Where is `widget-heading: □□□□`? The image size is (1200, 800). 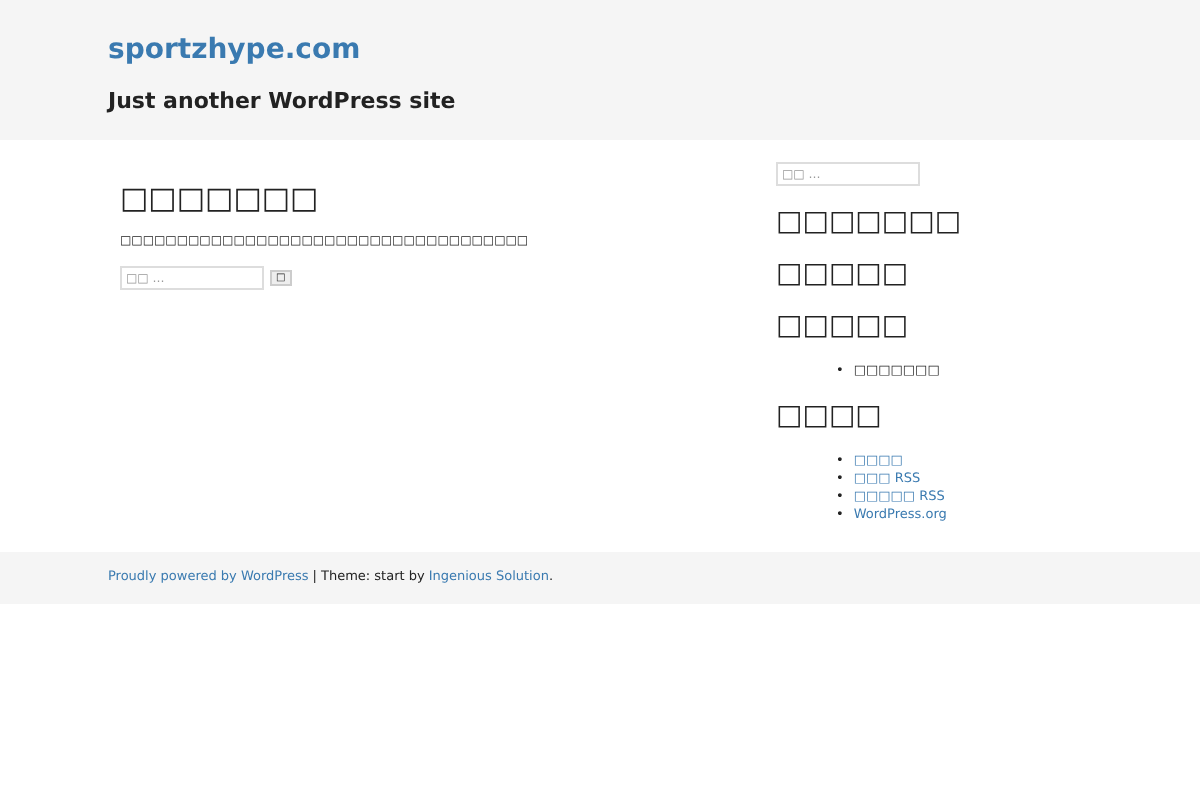
widget-heading: □□□□ is located at coordinates (830, 416).